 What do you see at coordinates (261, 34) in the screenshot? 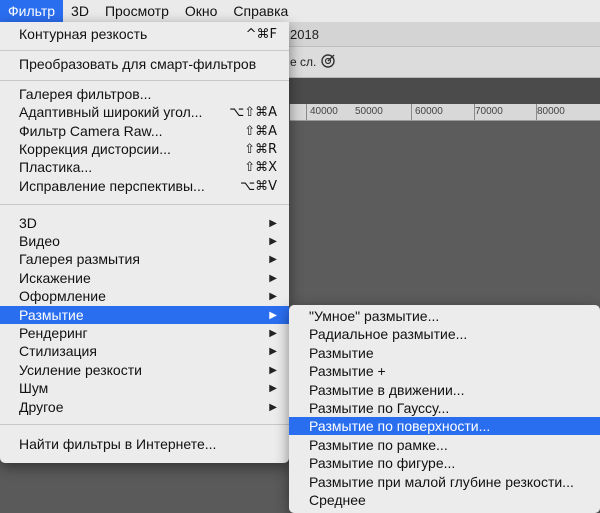
I see `menu-item-shortcut: ^⌘F` at bounding box center [261, 34].